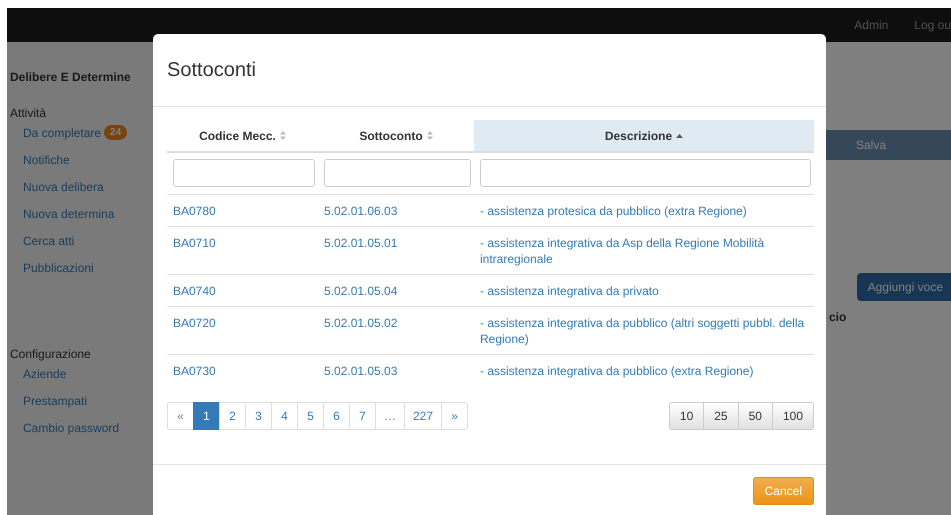  Describe the element at coordinates (284, 416) in the screenshot. I see `page-button: 4` at that location.